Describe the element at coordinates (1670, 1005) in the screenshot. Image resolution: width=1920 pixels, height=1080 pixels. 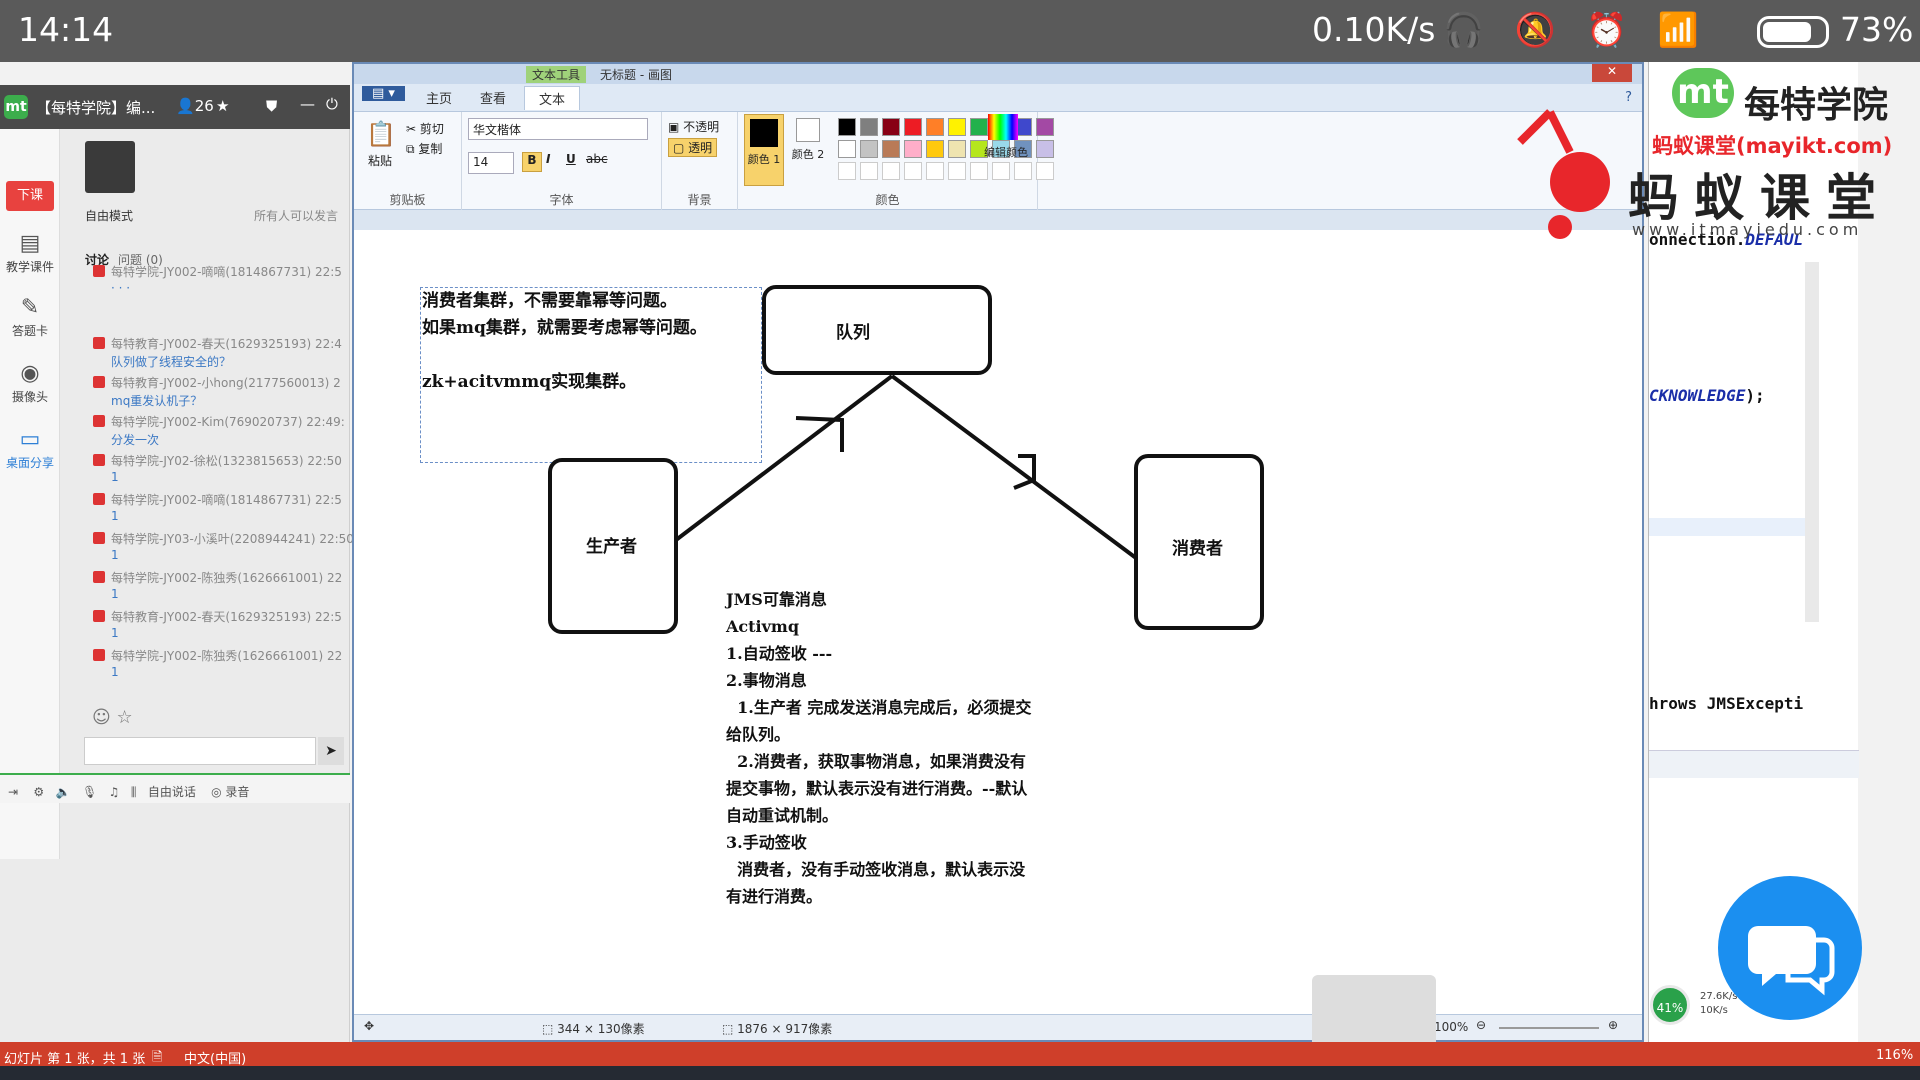
I see `speed-widget: 41%` at that location.